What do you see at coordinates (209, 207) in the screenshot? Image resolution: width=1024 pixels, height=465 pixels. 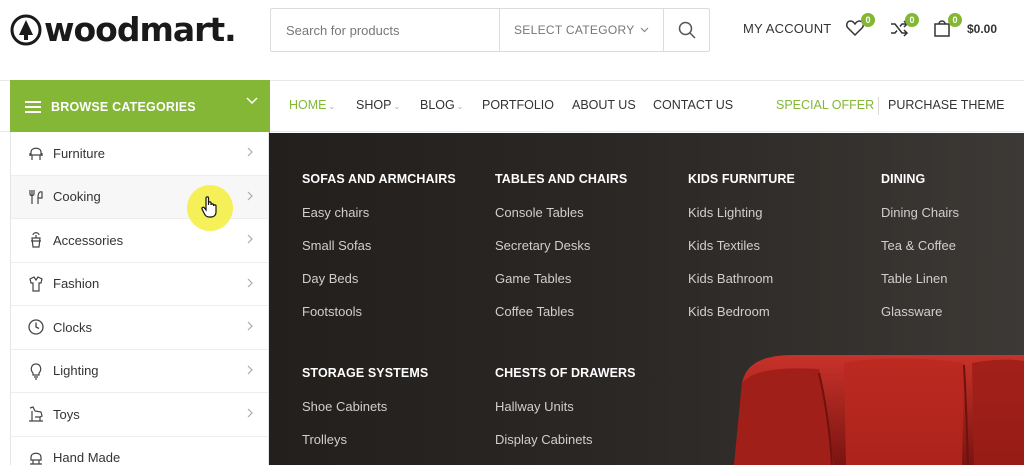 I see `hand-pointer-icon` at bounding box center [209, 207].